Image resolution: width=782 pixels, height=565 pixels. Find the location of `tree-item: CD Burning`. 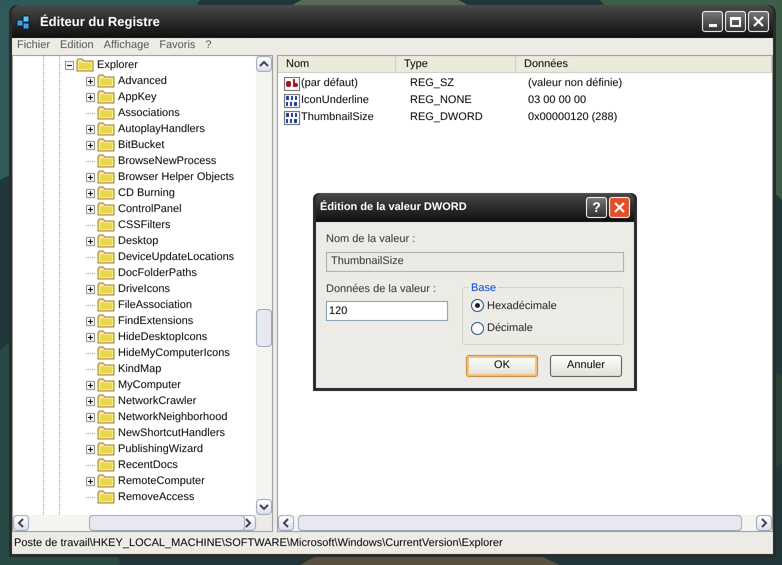

tree-item: CD Burning is located at coordinates (146, 193).